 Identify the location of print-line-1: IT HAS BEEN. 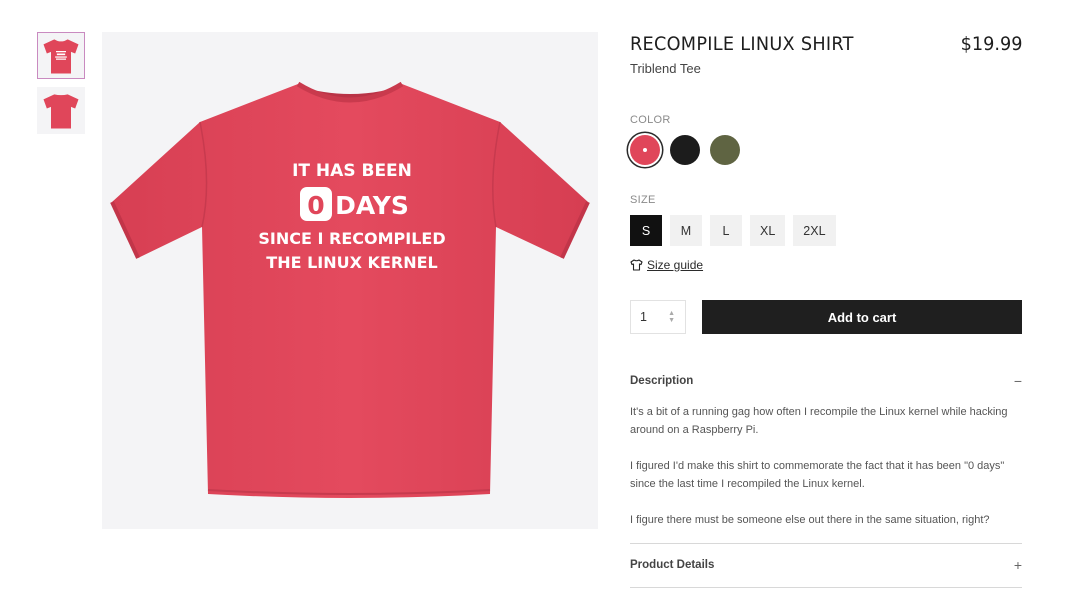
(352, 171).